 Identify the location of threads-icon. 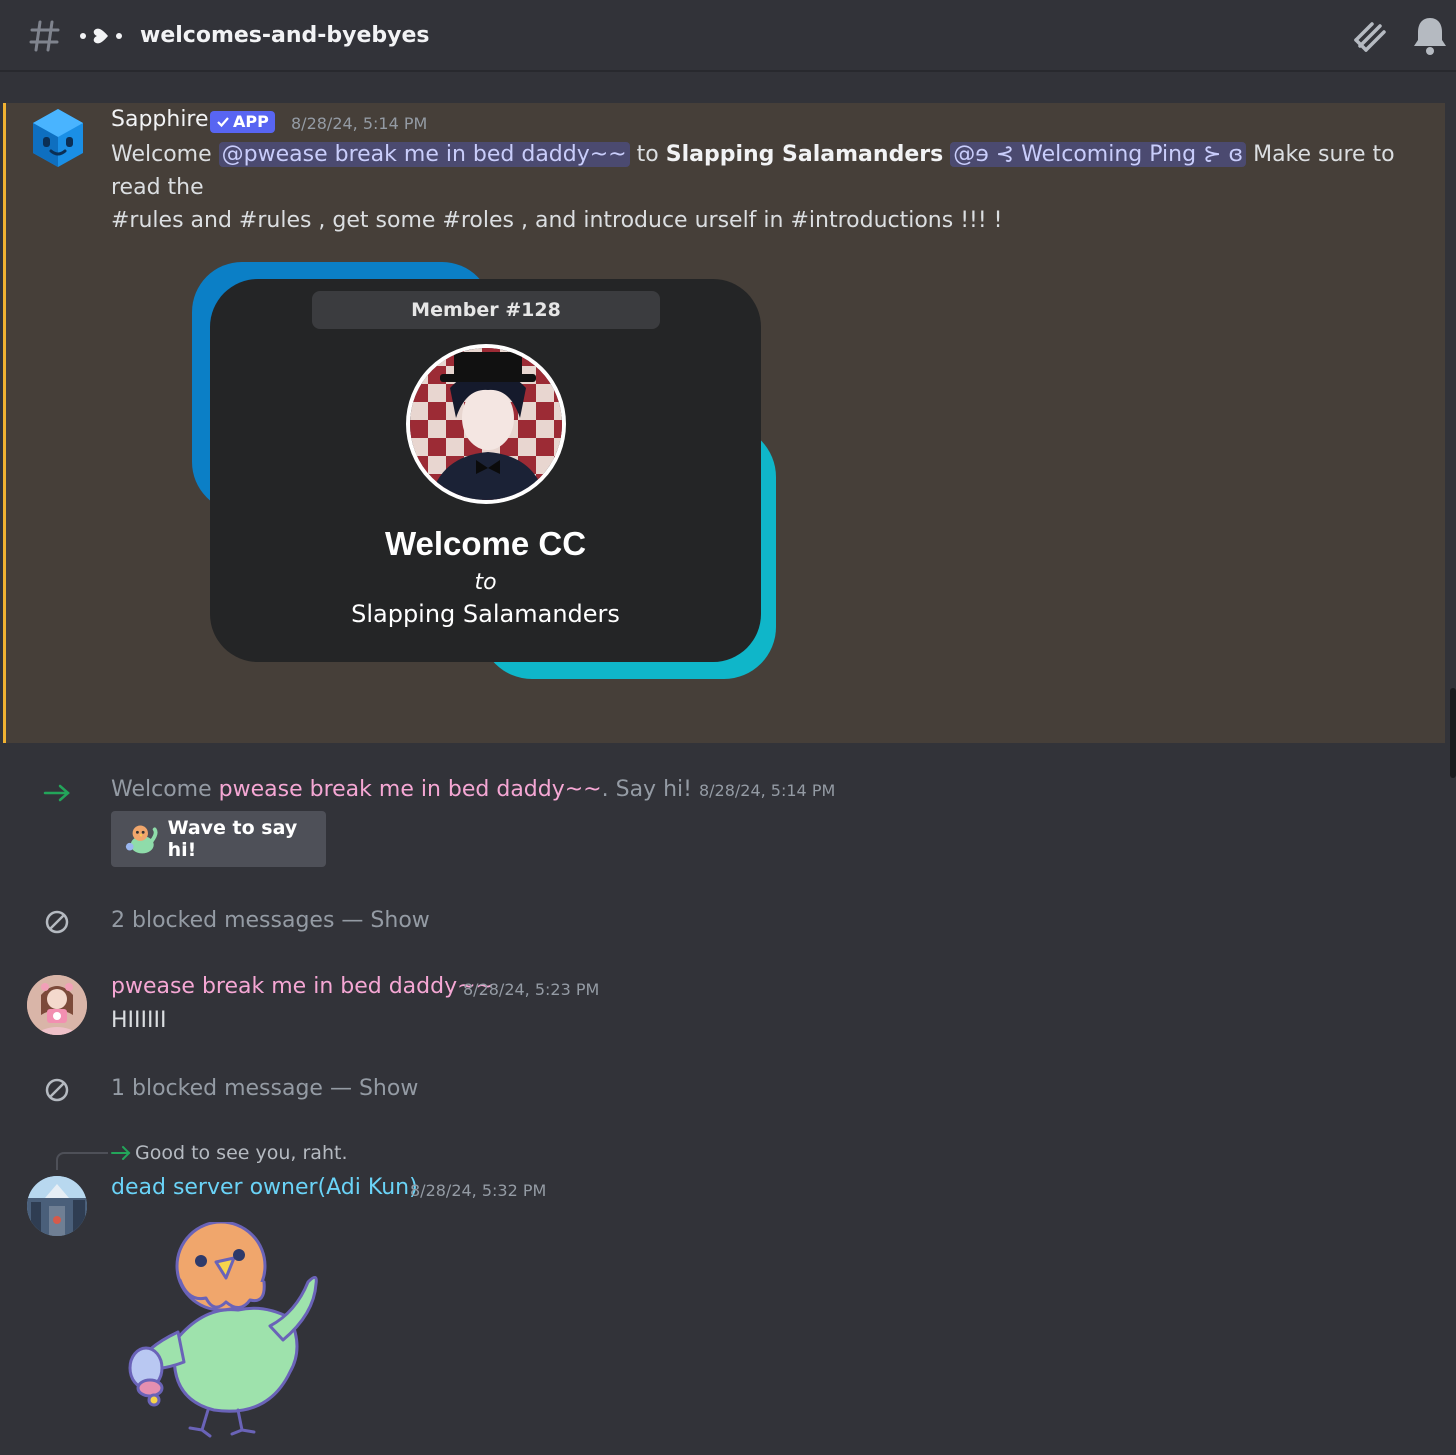
(1370, 36).